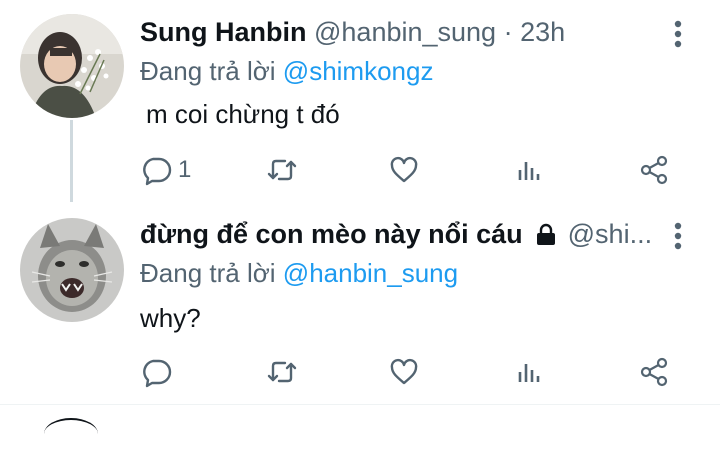 This screenshot has width=720, height=450. Describe the element at coordinates (546, 235) in the screenshot. I see `lock-icon` at that location.